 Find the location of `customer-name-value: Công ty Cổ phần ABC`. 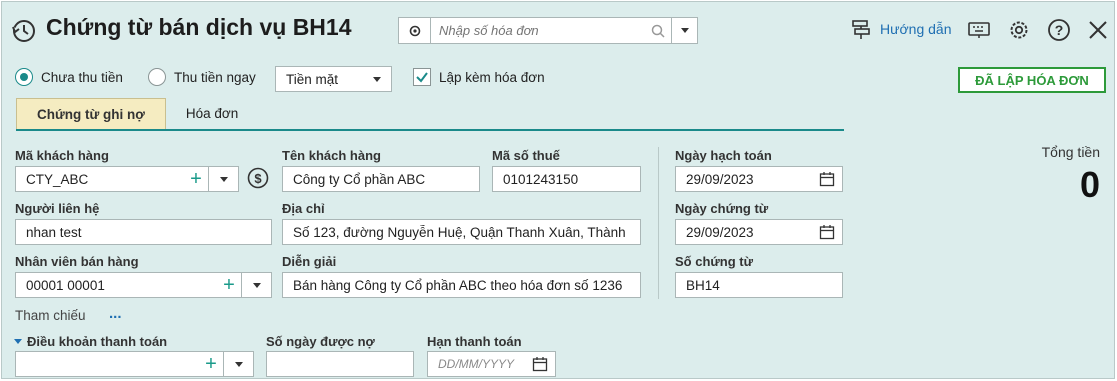

customer-name-value: Công ty Cổ phần ABC is located at coordinates (359, 179).